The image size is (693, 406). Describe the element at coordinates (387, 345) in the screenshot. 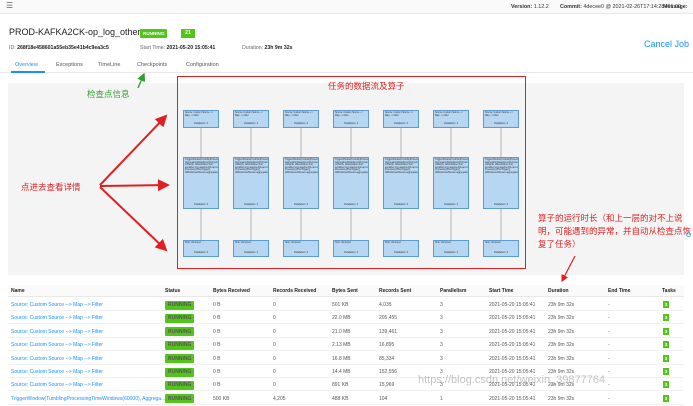

I see `cell-records-sent: 16,895` at that location.